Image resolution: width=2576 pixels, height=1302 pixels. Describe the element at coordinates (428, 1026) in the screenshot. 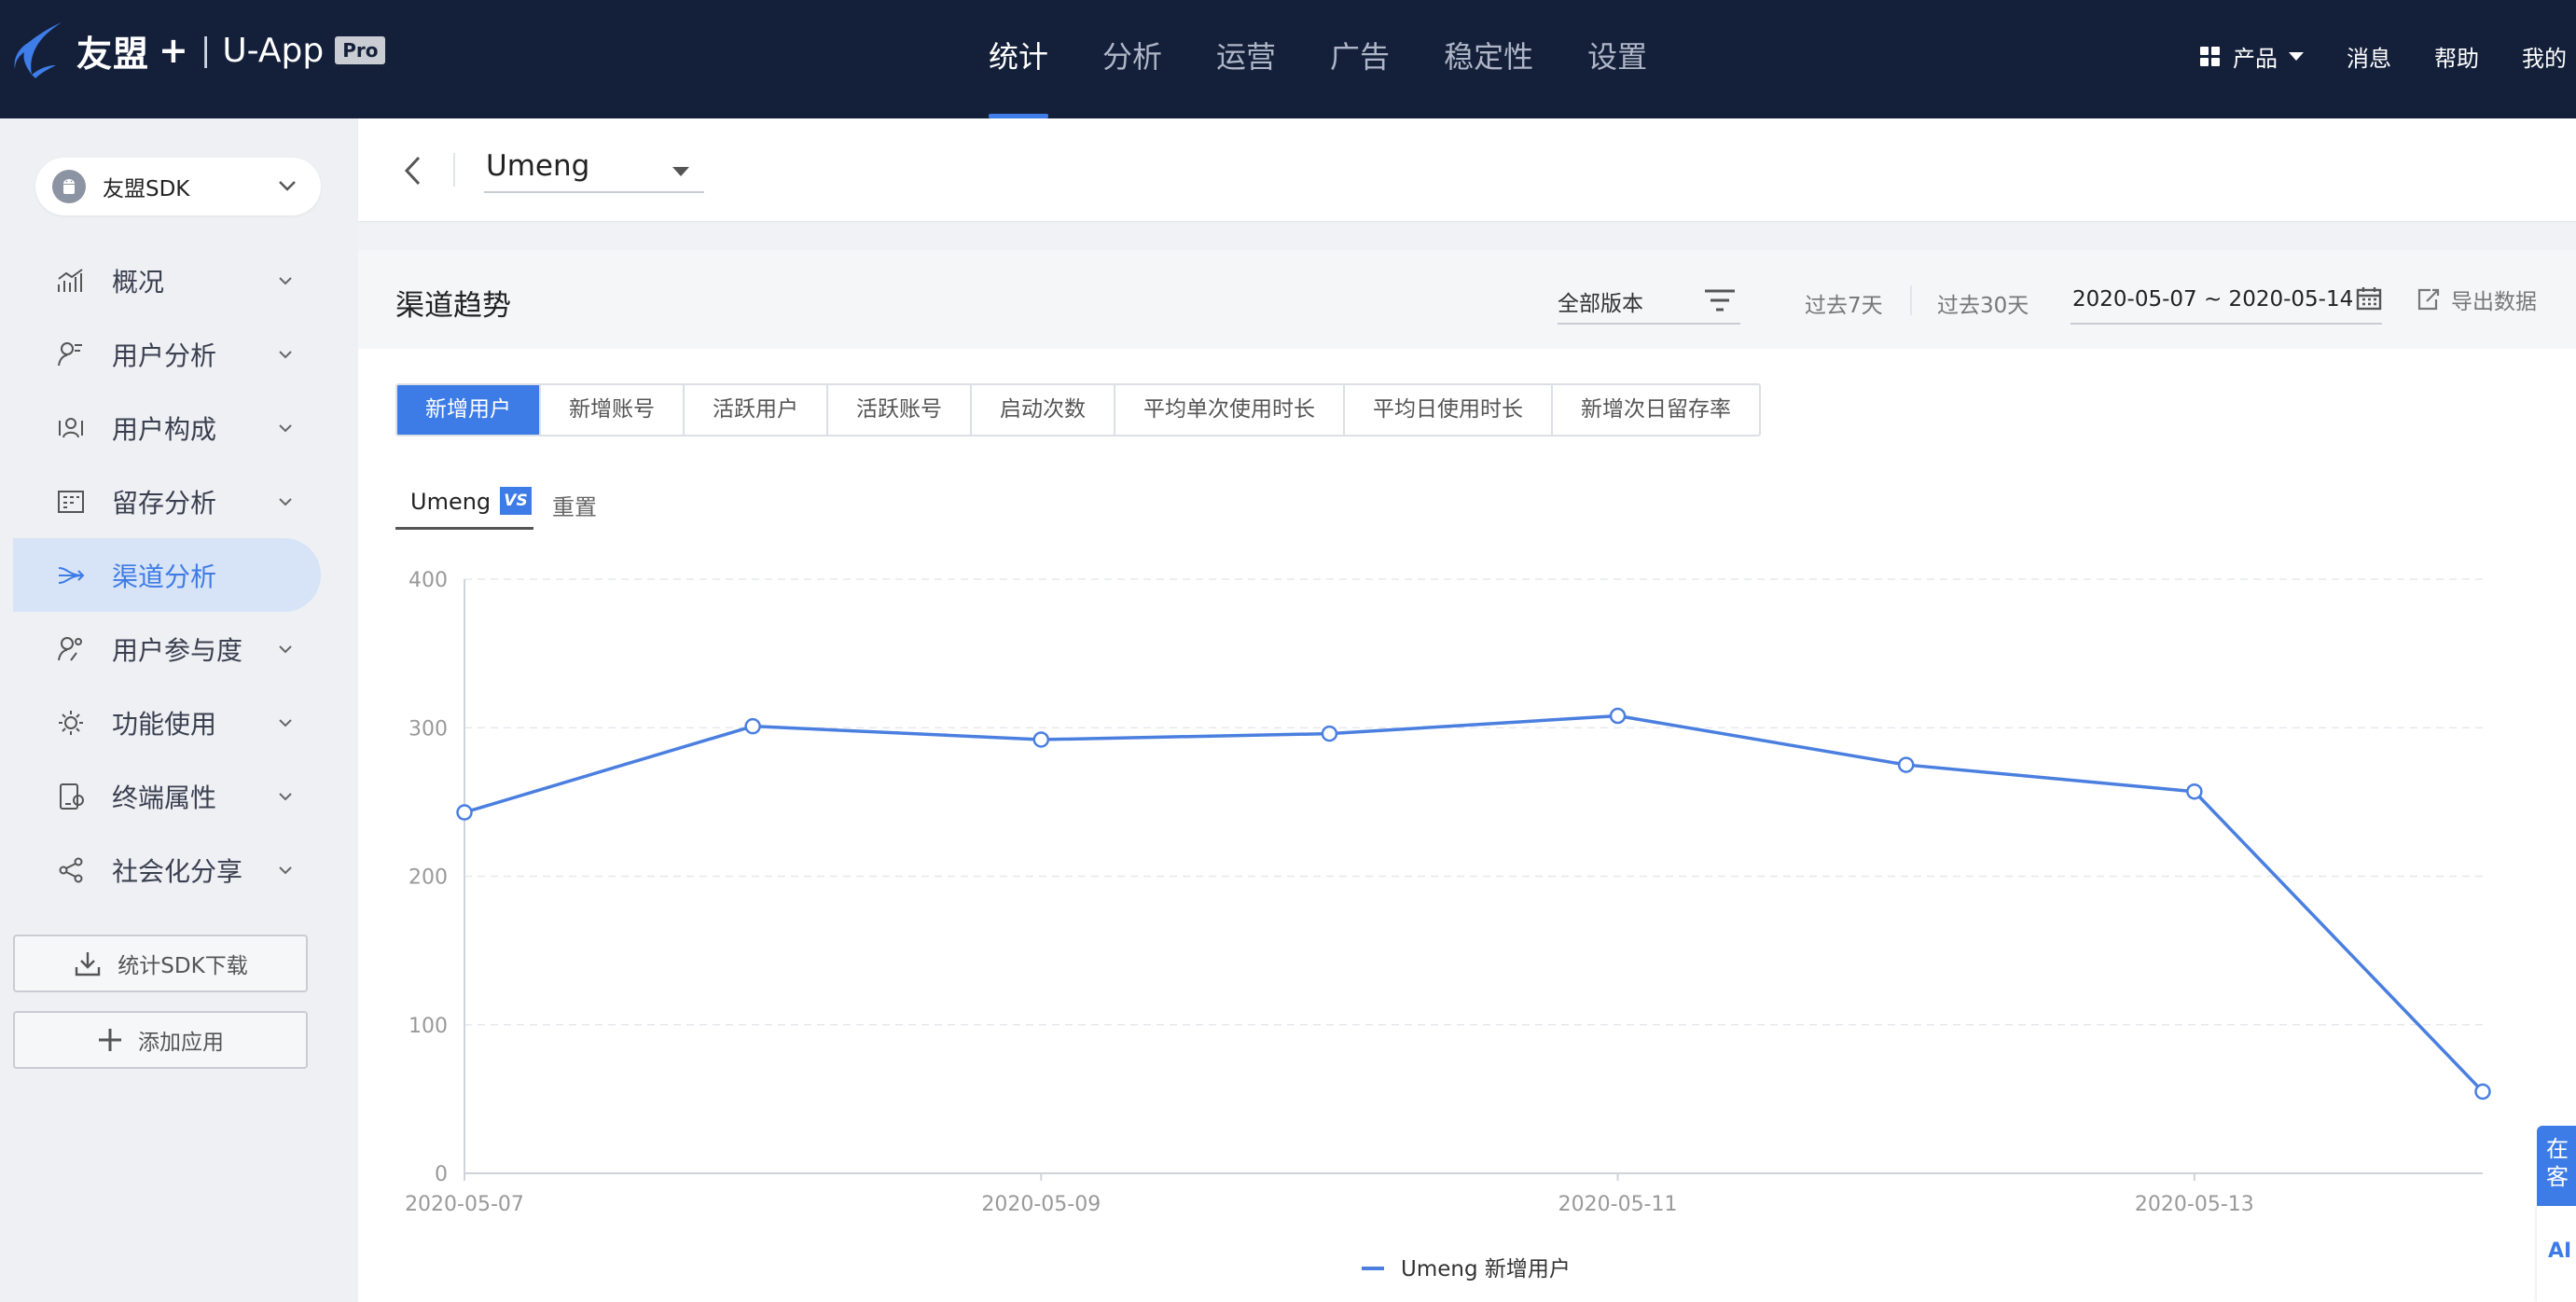

I see `y-tick-label: 100` at that location.